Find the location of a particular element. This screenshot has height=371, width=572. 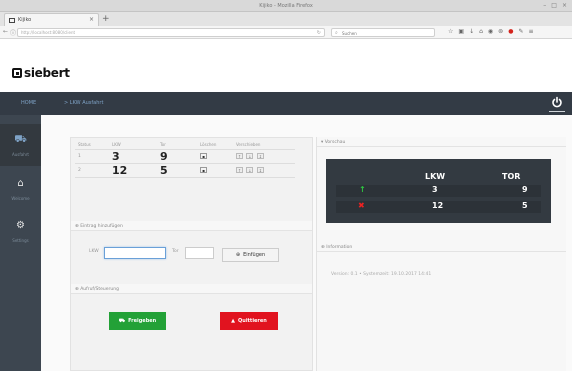

board-header-tor: TOR is located at coordinates (511, 176).